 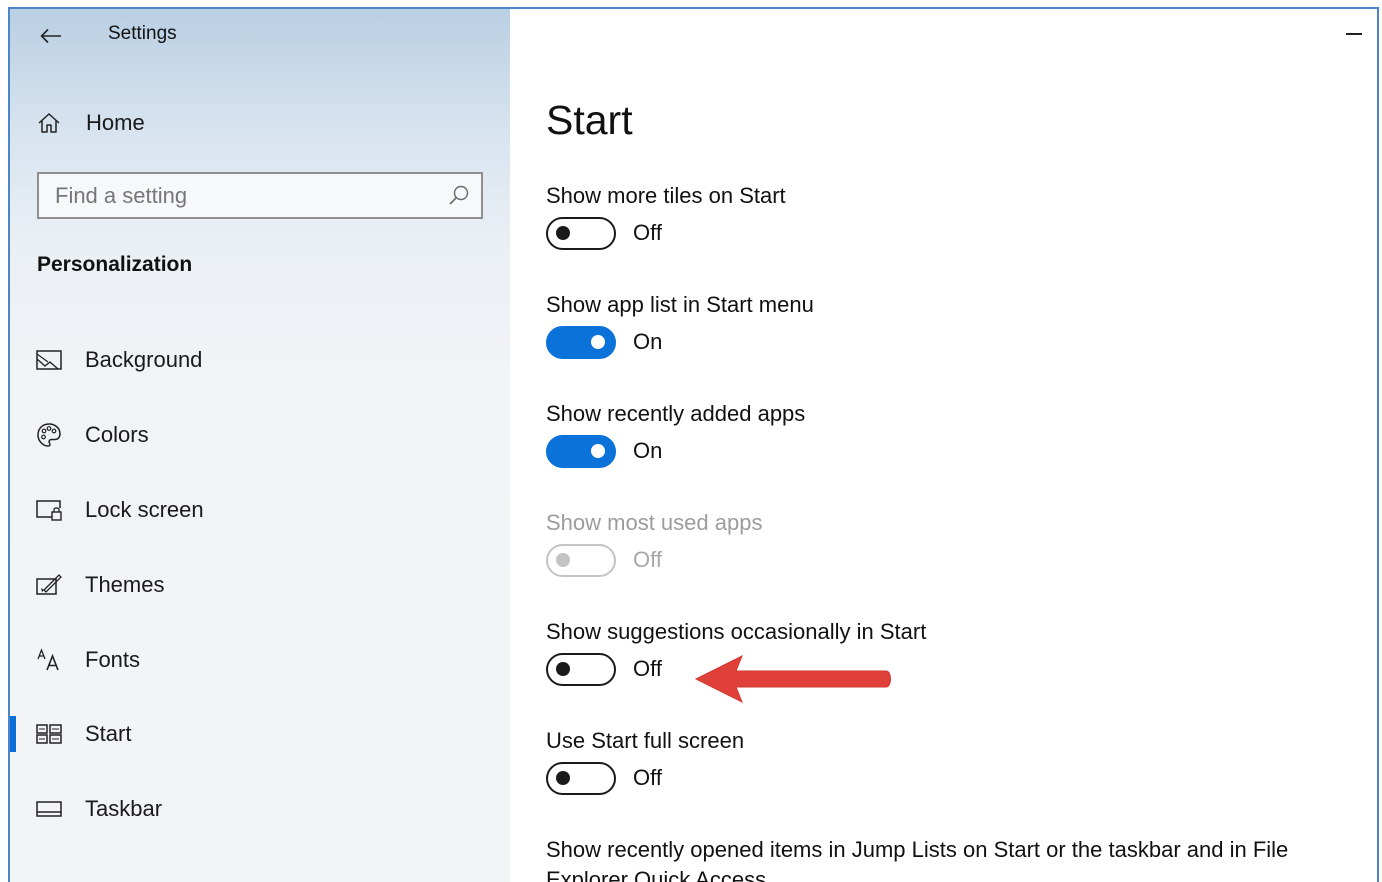 I want to click on setting-label: Show more tiles on Start, so click(x=666, y=195).